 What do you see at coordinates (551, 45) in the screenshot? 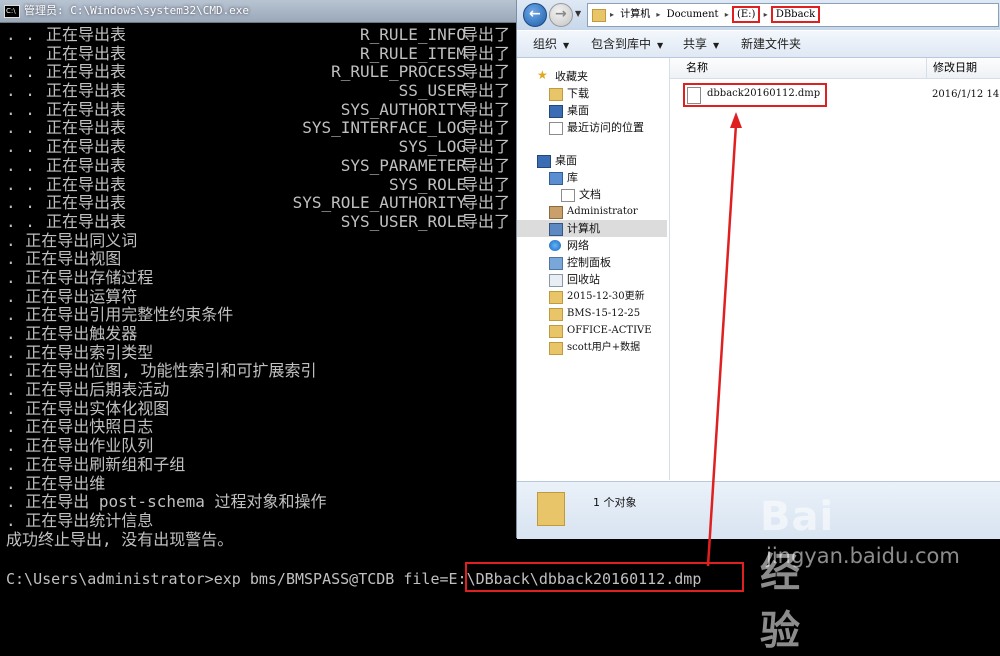
I see `organize-button: 组织 ▼` at bounding box center [551, 45].